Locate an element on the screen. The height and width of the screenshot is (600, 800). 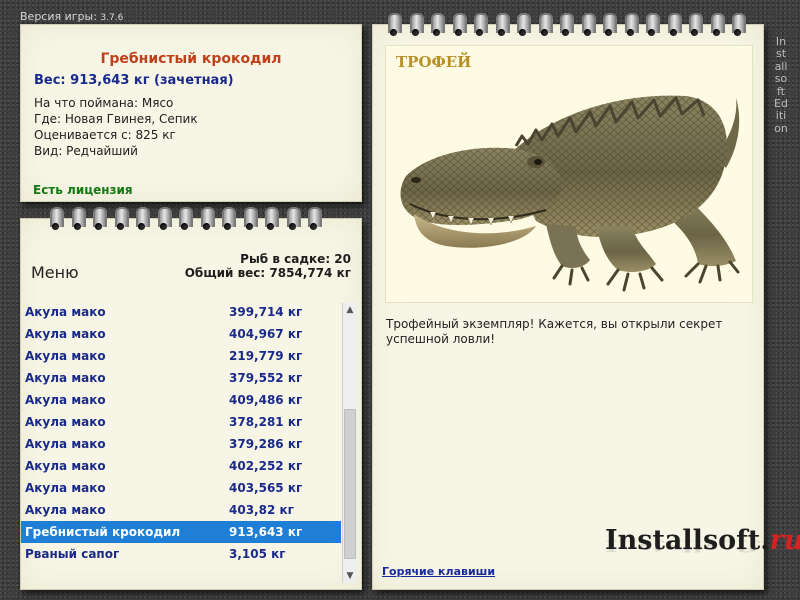
installsoft-logo-reflection: Installsoft.ru is located at coordinates (702, 545).